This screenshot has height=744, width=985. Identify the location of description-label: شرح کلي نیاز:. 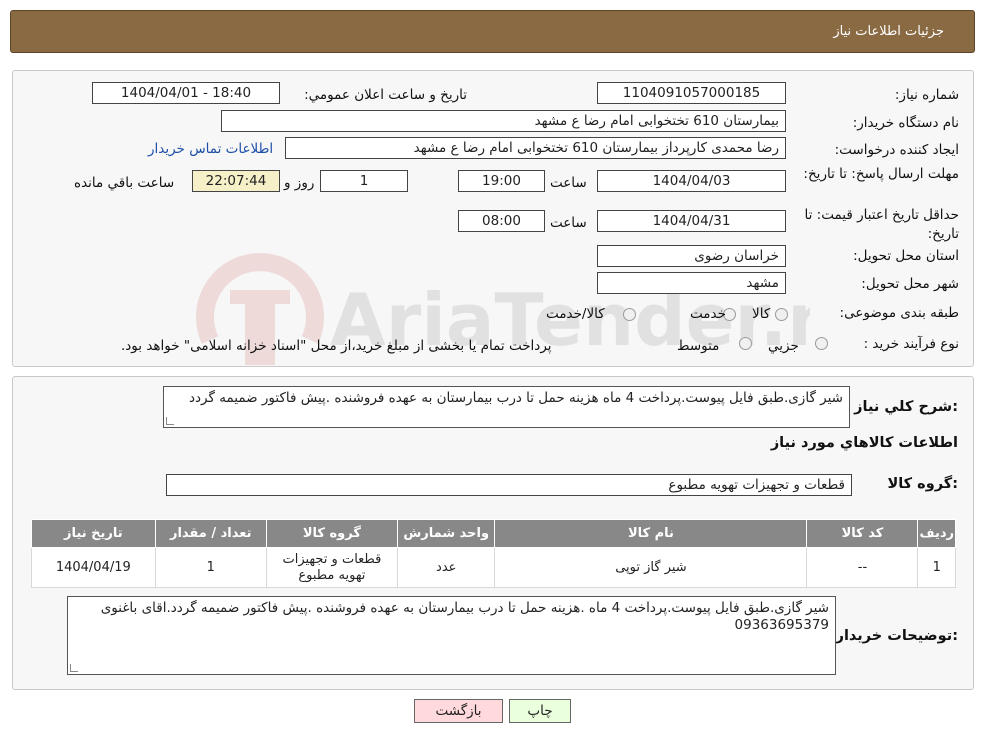
(906, 407).